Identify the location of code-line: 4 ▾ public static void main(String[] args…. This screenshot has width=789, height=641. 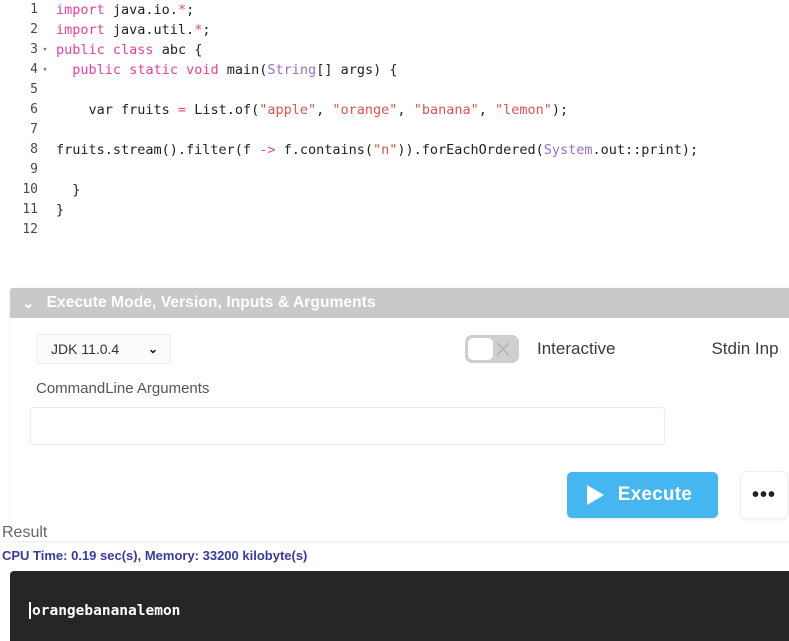
(394, 70).